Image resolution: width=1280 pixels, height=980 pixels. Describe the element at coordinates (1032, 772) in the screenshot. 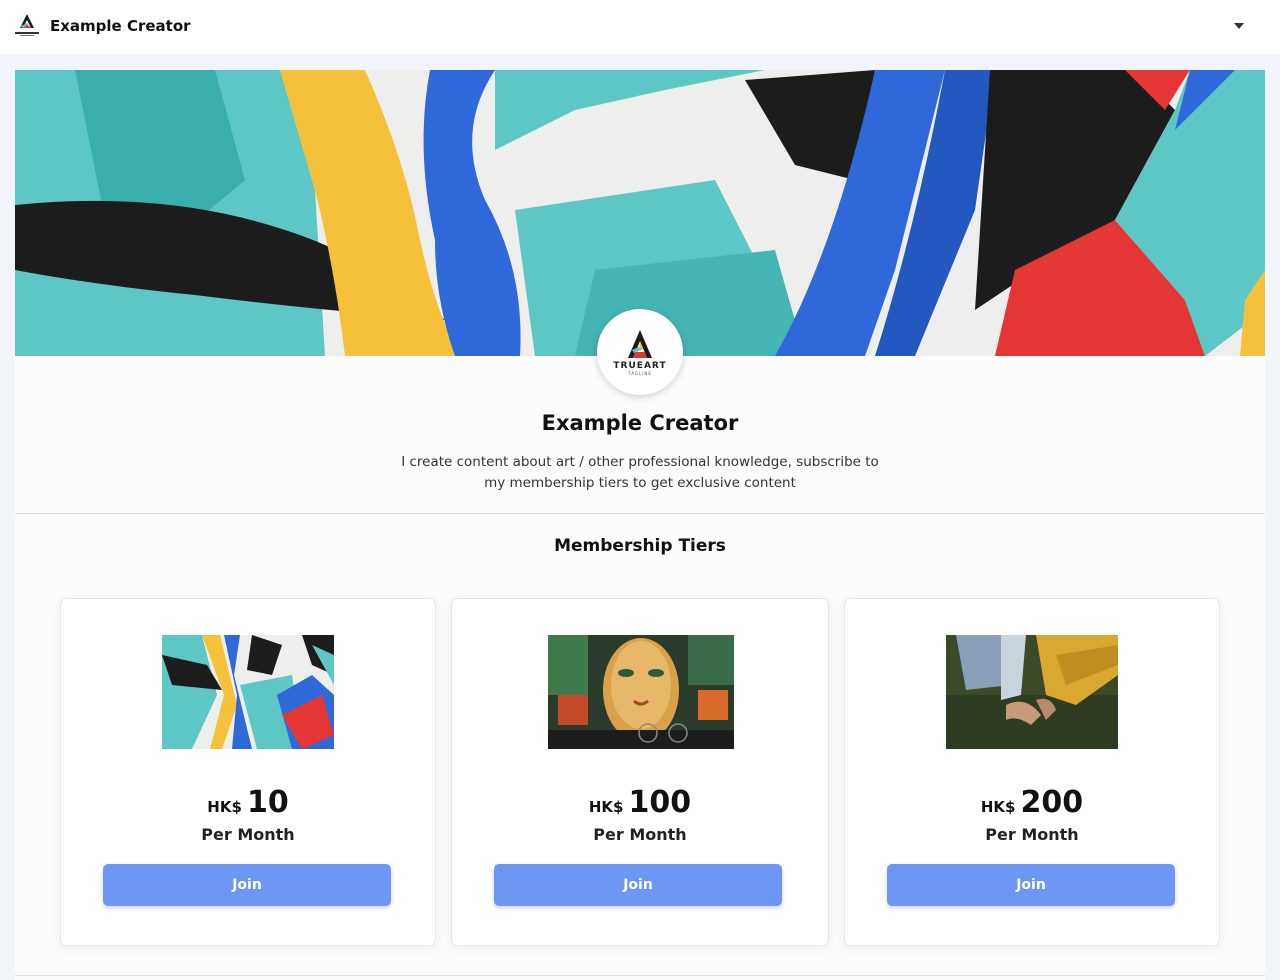

I see `tier-card: HK$ 200 Per Month Join` at that location.